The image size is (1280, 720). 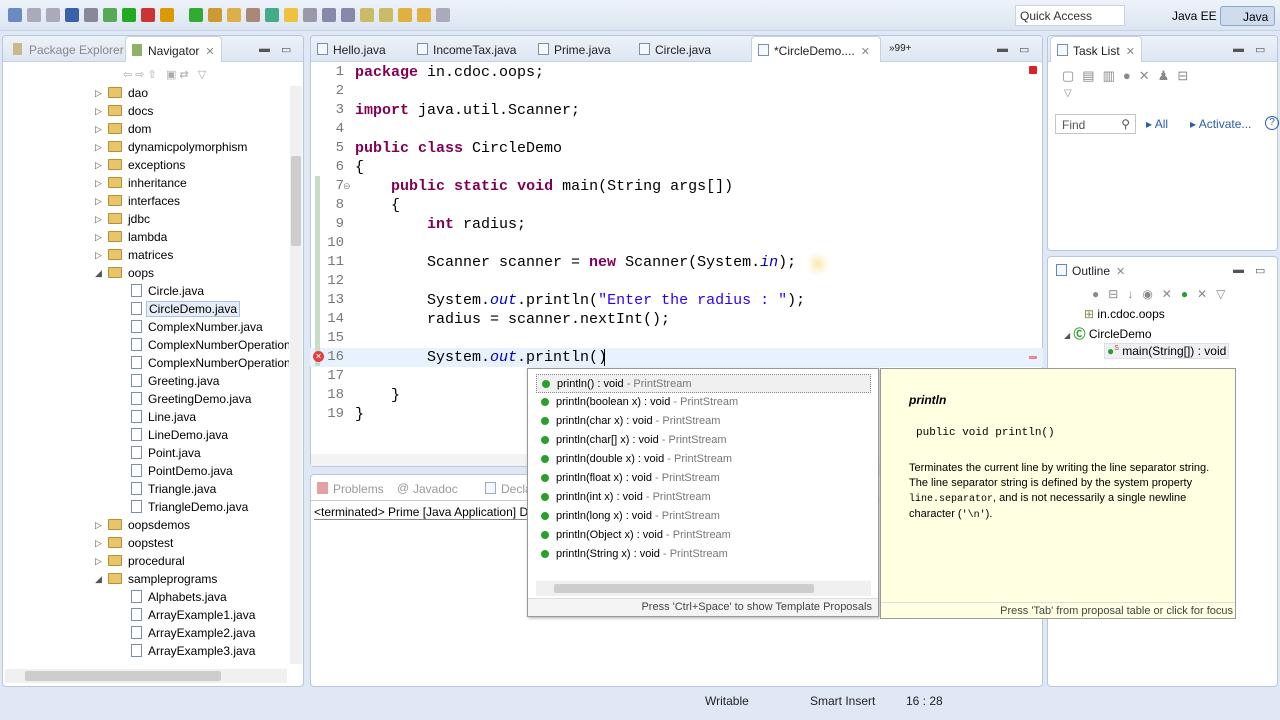 What do you see at coordinates (1248, 16) in the screenshot?
I see `perspective-java: Java` at bounding box center [1248, 16].